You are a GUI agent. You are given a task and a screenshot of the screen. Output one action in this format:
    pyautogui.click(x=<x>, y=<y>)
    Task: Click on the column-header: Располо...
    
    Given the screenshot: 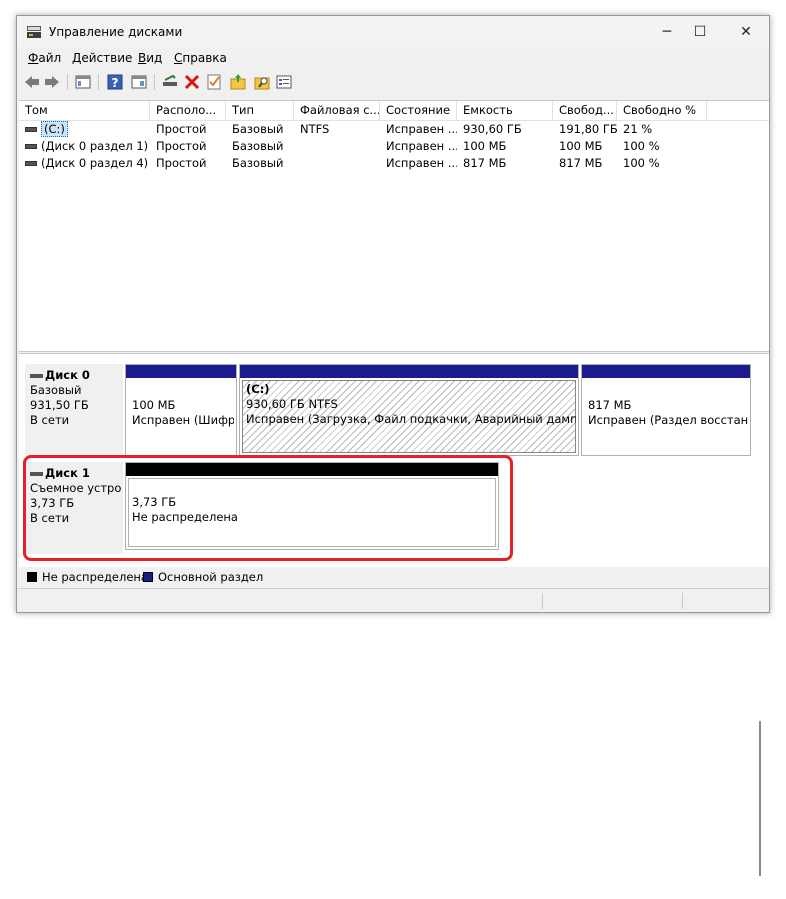 What is the action you would take?
    pyautogui.click(x=188, y=110)
    